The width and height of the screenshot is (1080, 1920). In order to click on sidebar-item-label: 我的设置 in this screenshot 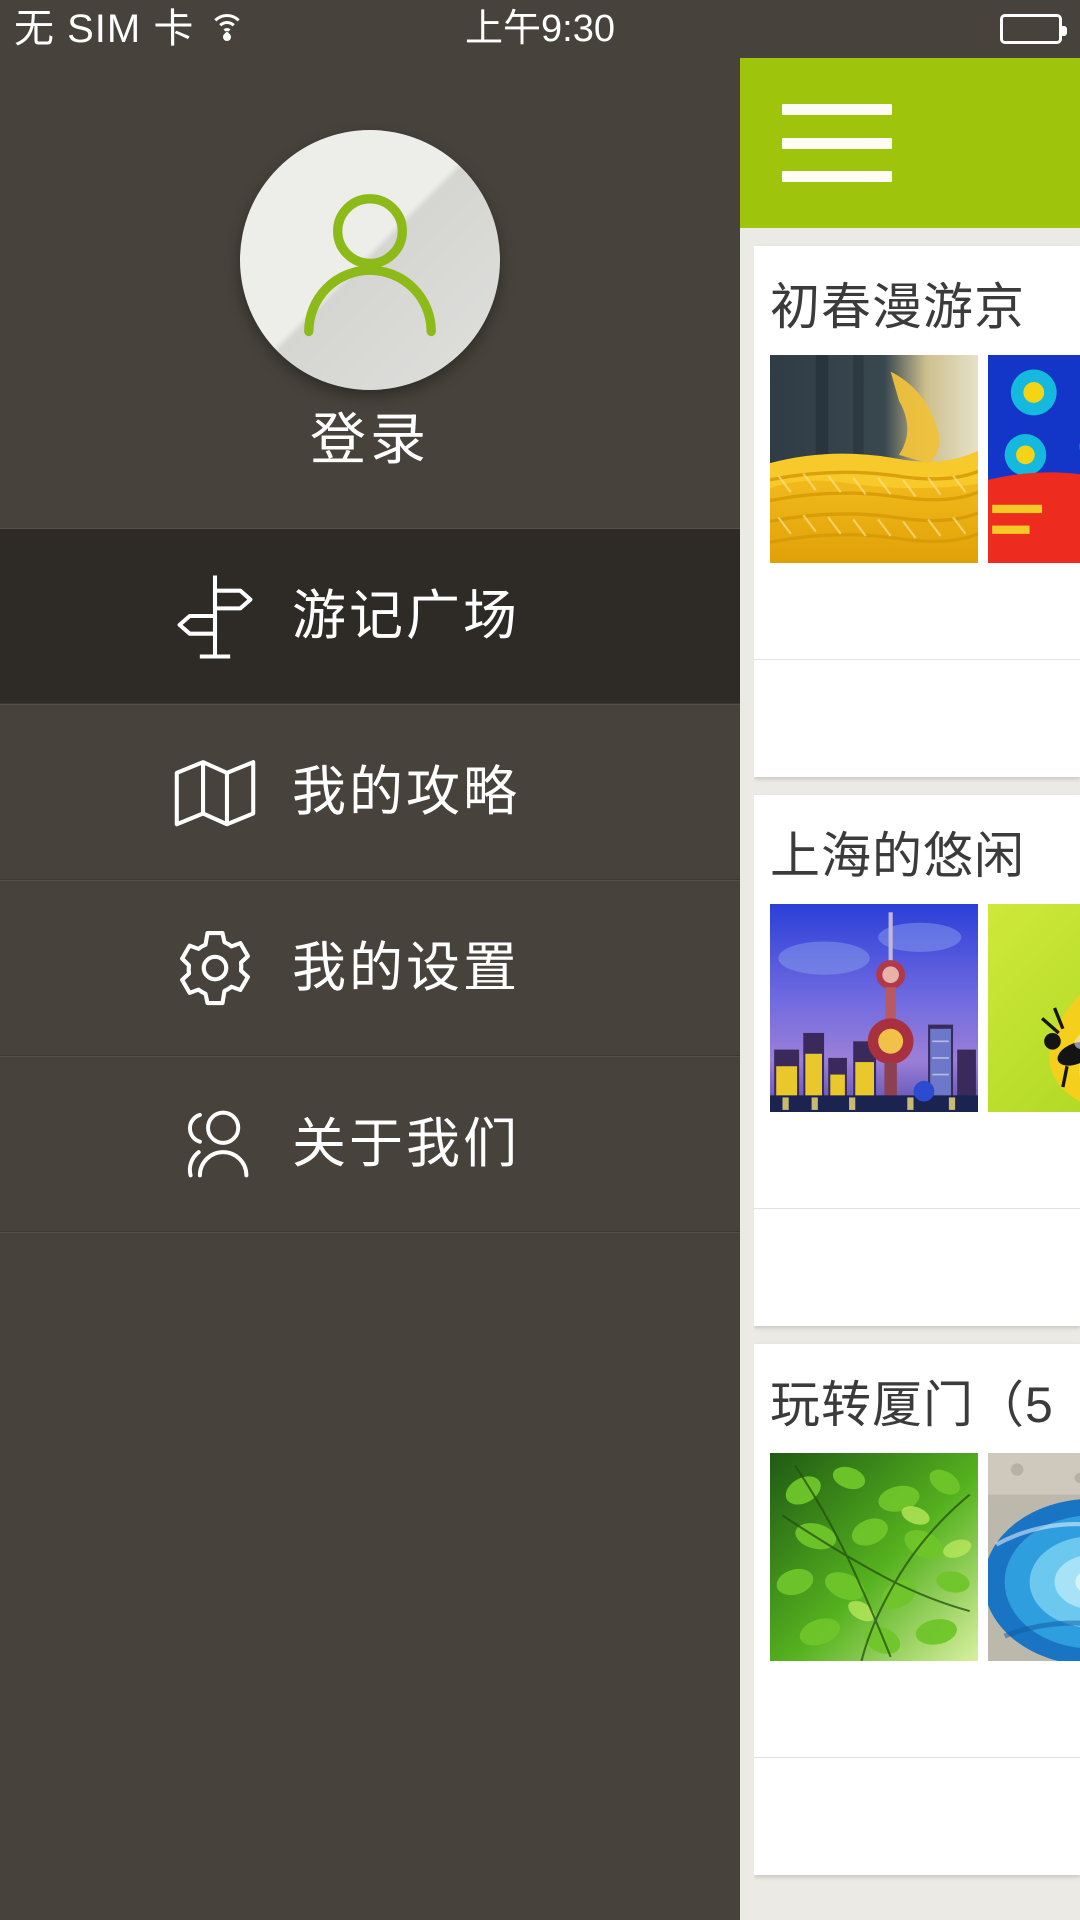, I will do `click(406, 968)`.